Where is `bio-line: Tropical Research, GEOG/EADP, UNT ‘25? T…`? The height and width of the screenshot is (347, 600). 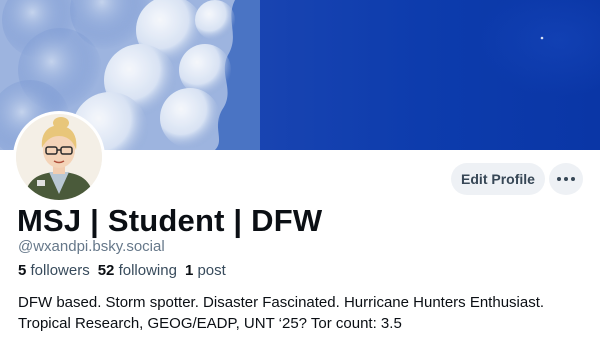
bio-line: Tropical Research, GEOG/EADP, UNT ‘25? T… is located at coordinates (210, 323).